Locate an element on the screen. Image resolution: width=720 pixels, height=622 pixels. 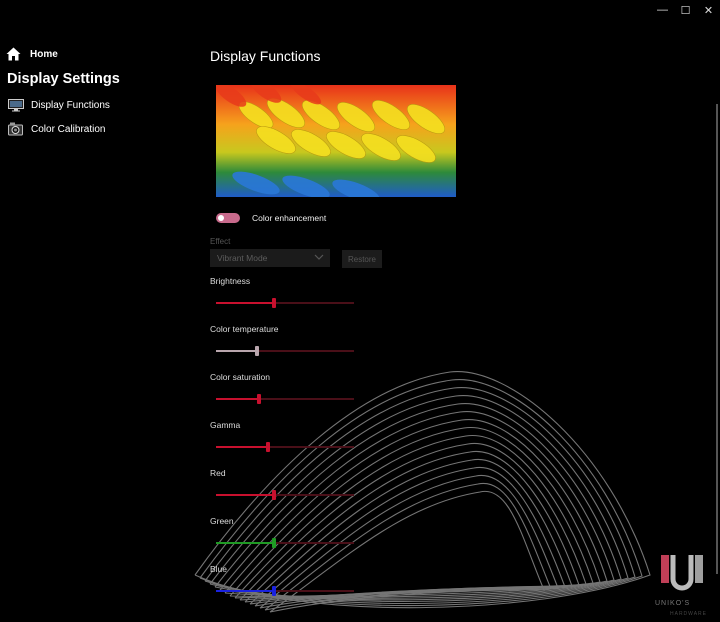
color-enhancement-label: Color enhancement is located at coordinates (289, 218).